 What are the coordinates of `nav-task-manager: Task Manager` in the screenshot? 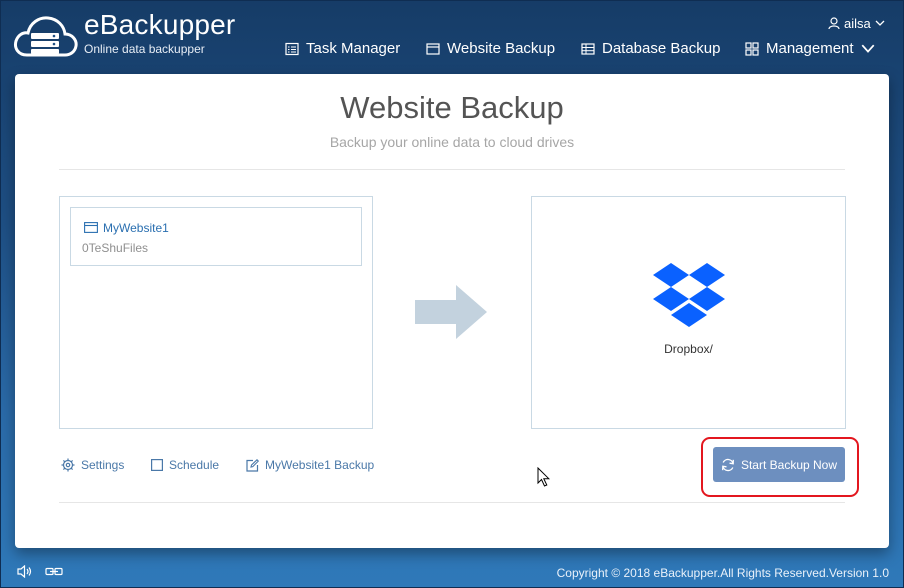 It's located at (342, 48).